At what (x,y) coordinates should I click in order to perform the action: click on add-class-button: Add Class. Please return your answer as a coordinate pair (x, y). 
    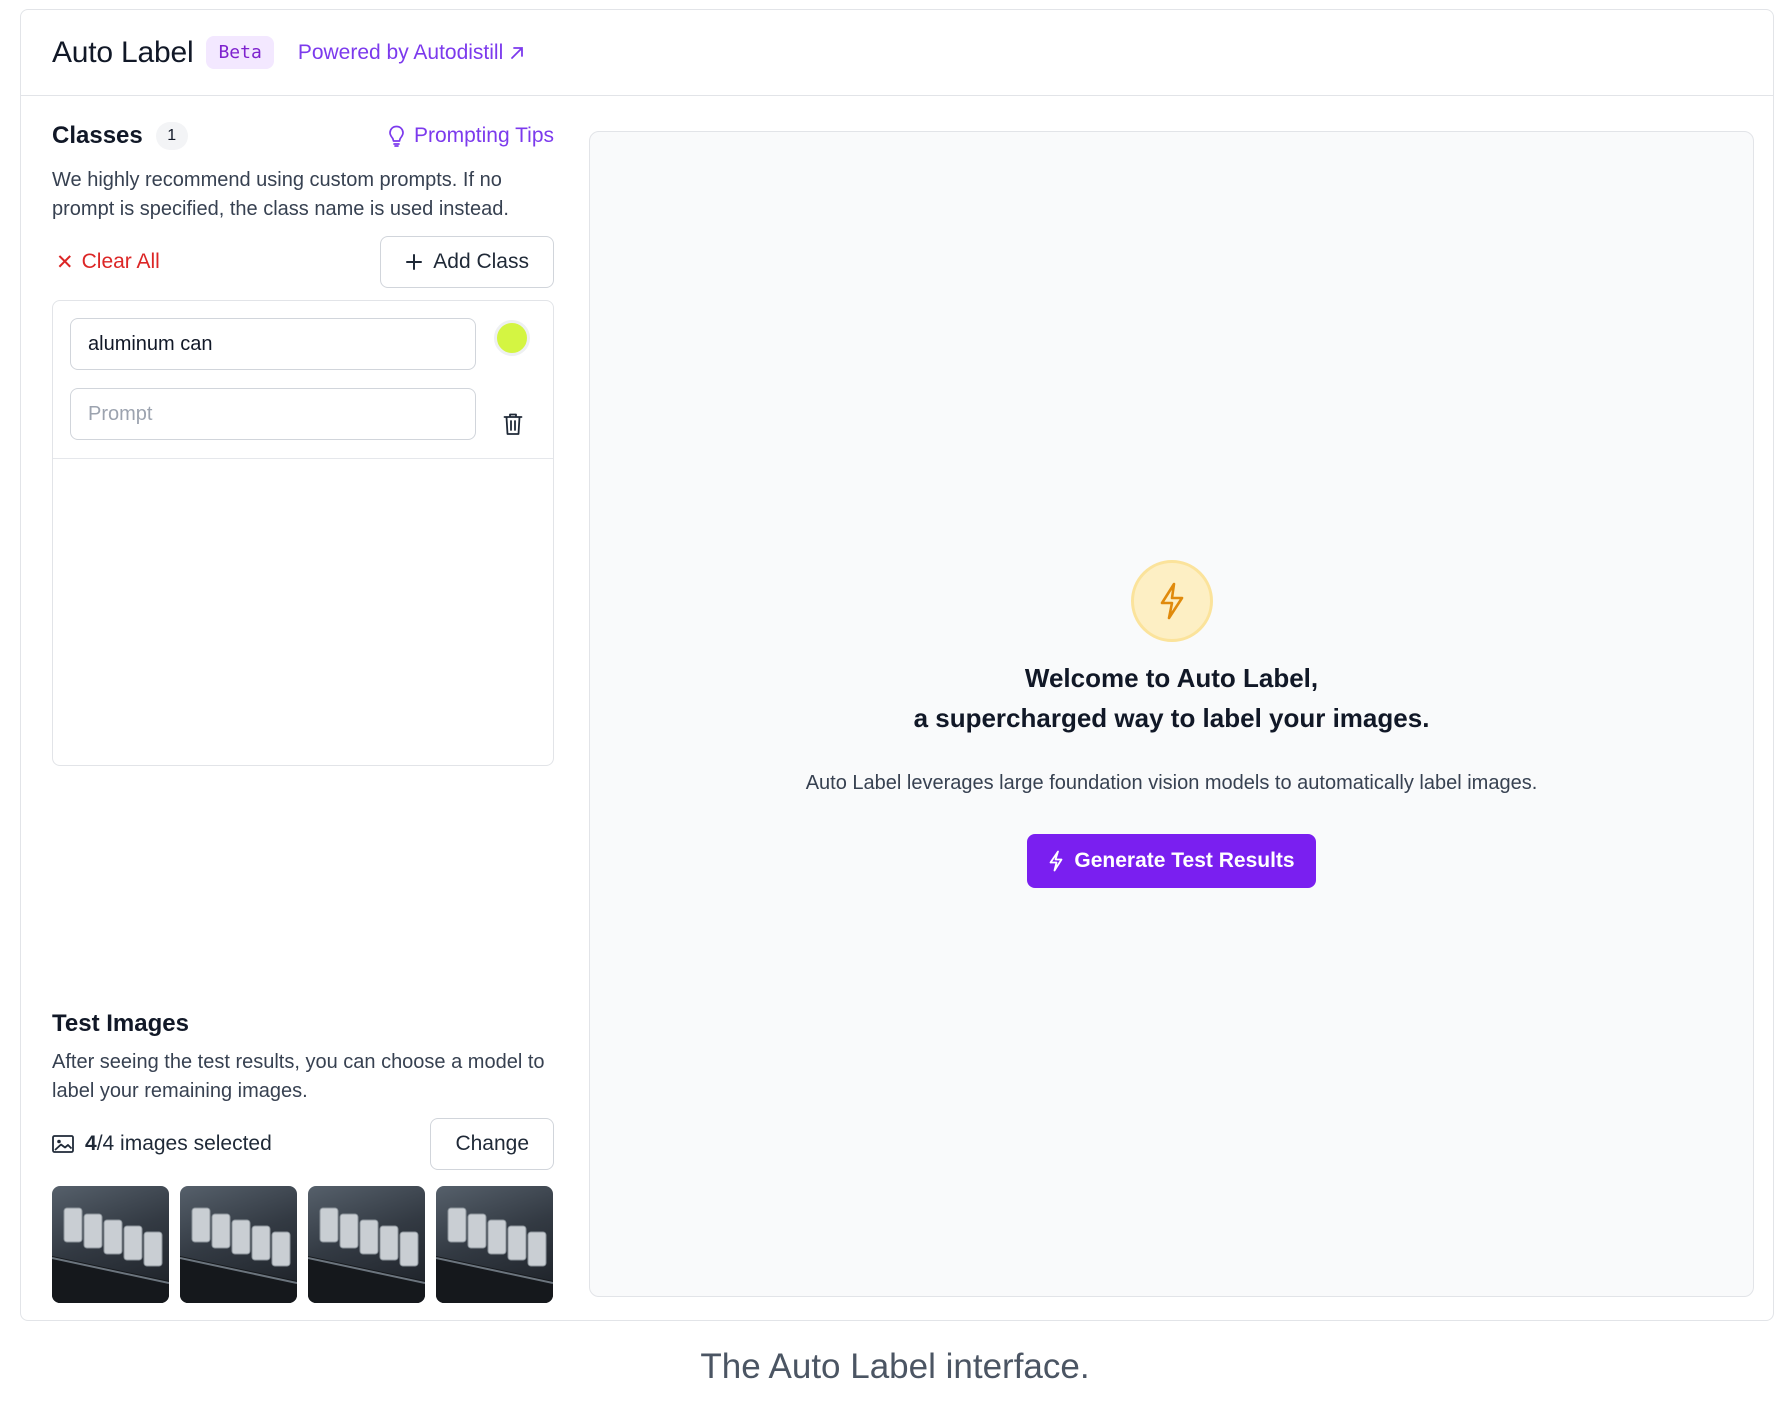
    Looking at the image, I should click on (467, 262).